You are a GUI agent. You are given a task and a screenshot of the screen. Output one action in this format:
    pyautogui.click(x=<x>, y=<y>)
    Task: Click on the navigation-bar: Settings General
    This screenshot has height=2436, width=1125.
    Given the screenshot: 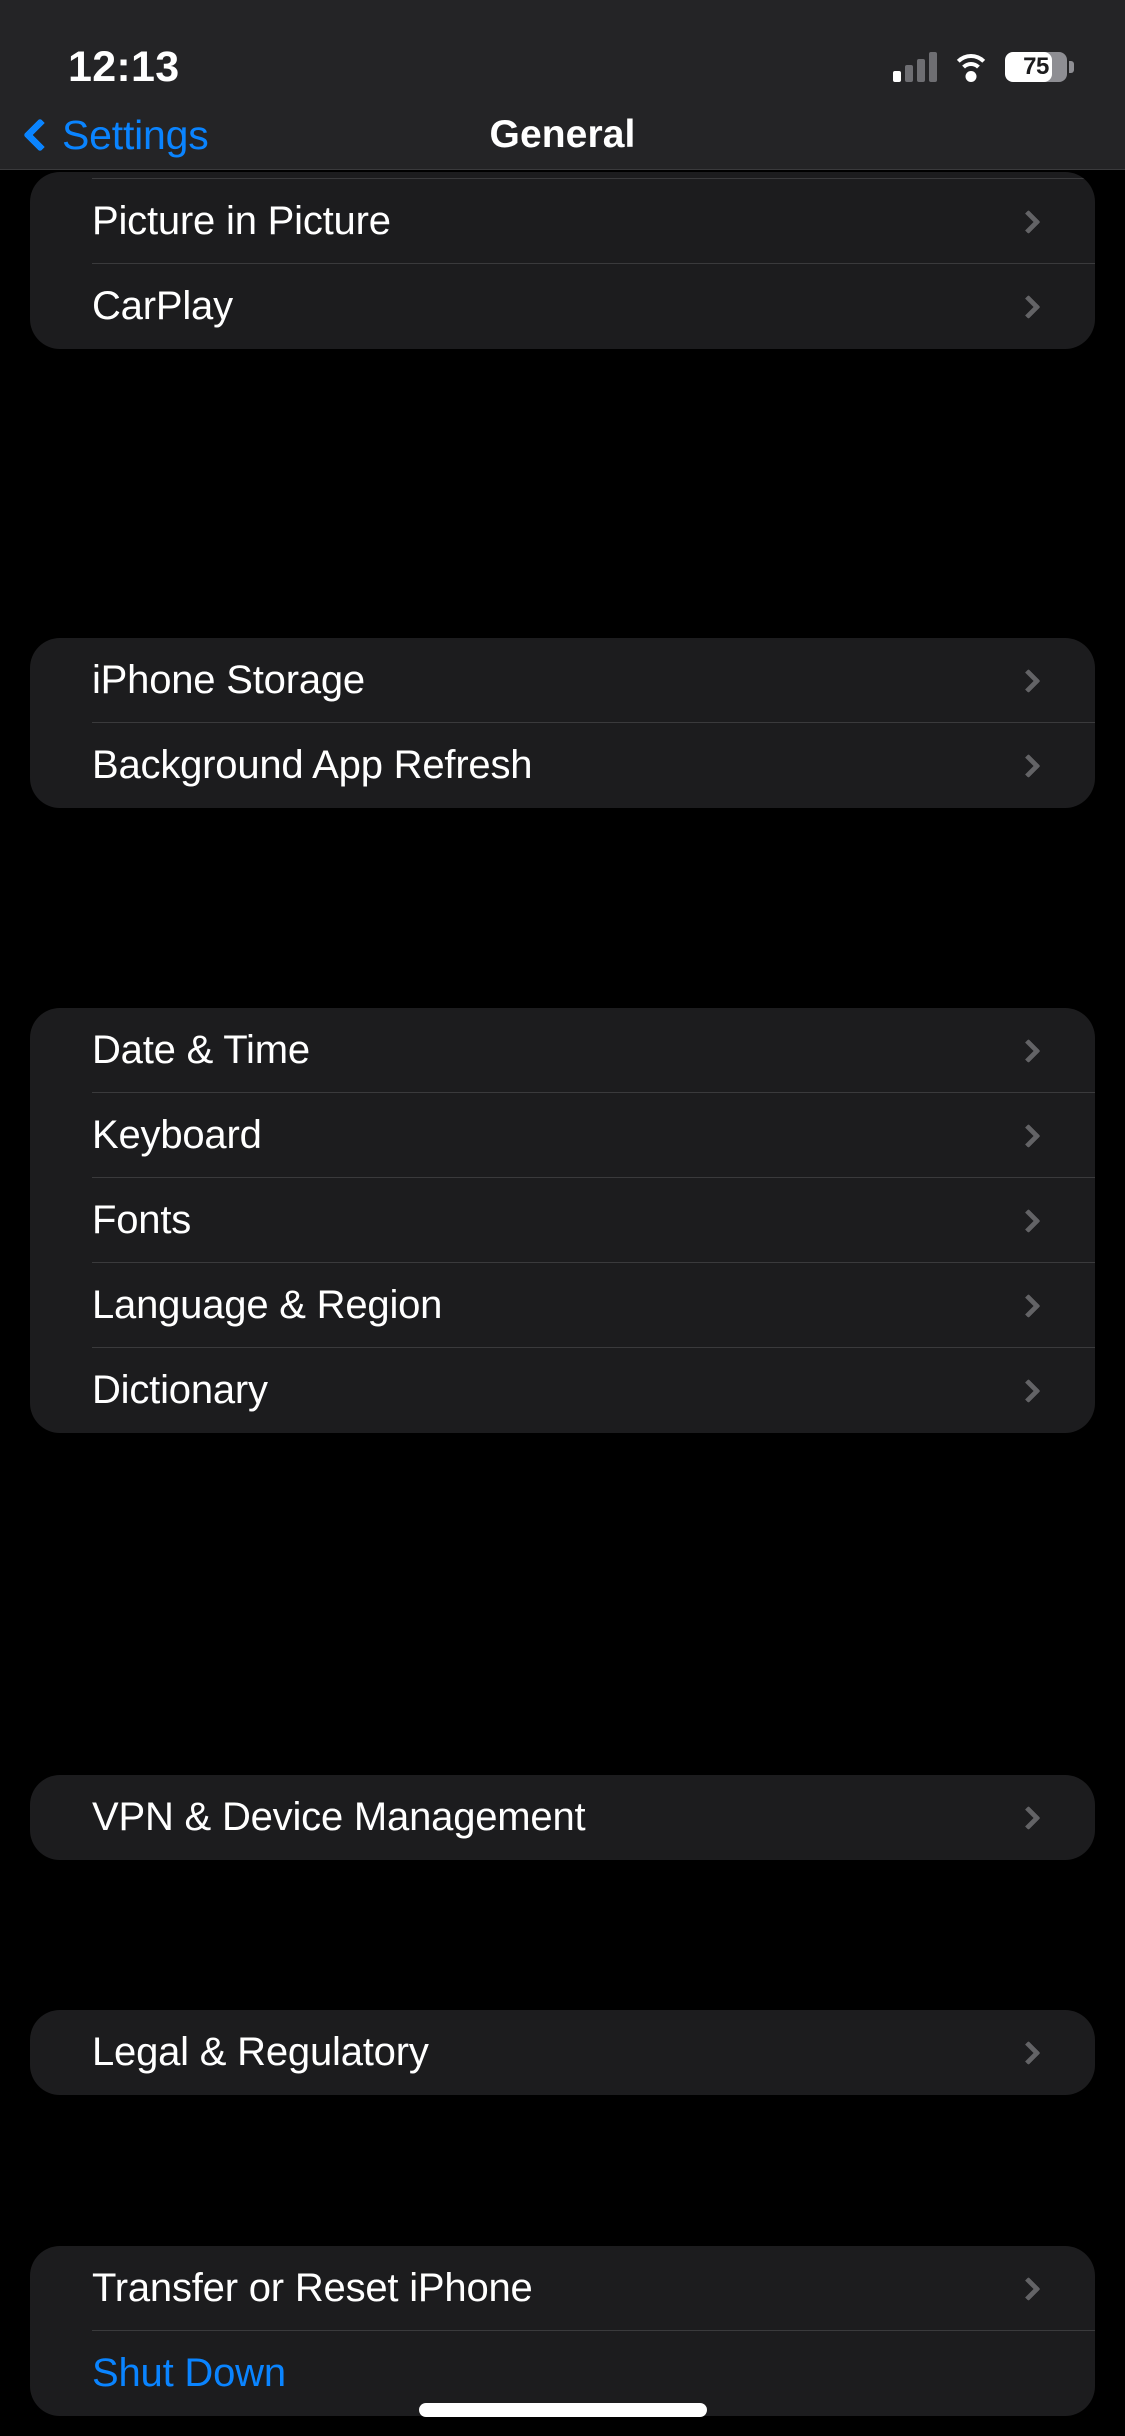 What is the action you would take?
    pyautogui.click(x=562, y=135)
    